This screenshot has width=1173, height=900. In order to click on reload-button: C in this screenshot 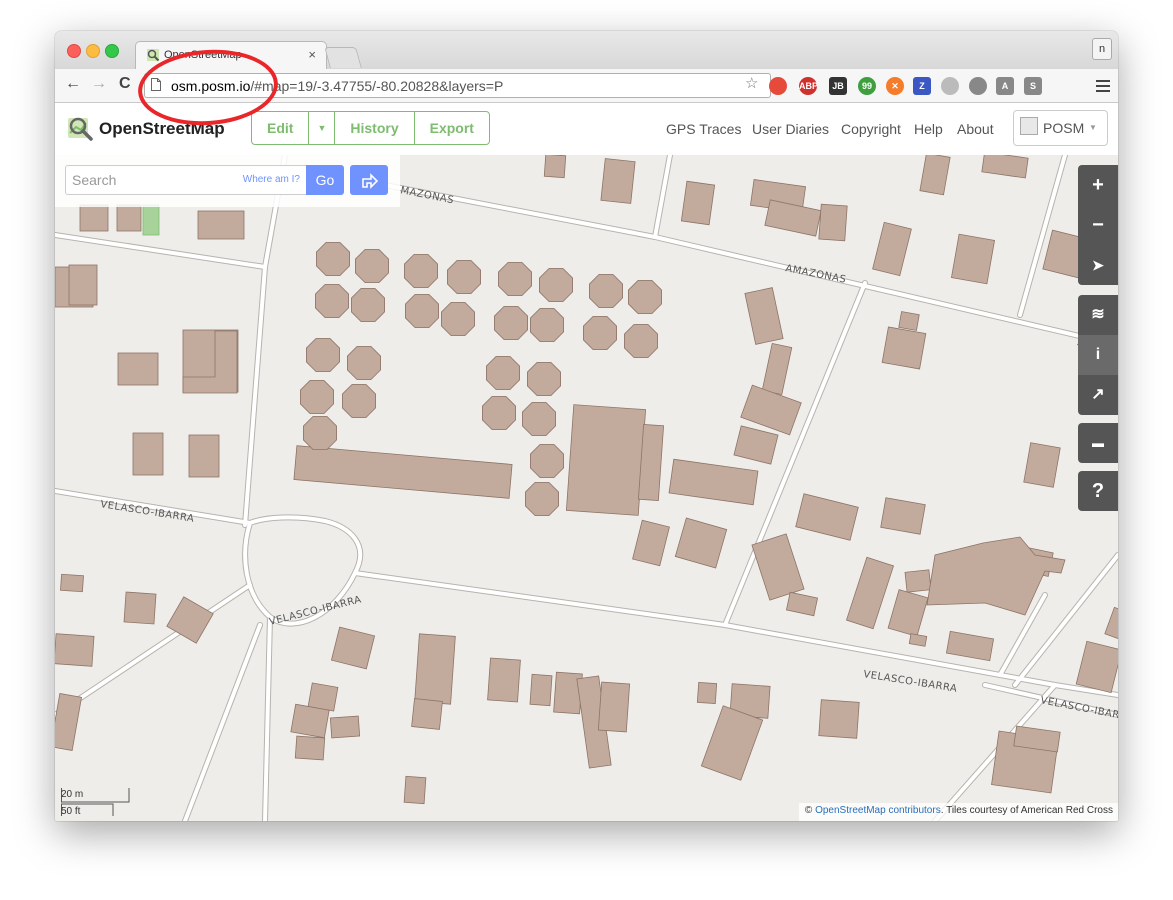, I will do `click(125, 84)`.